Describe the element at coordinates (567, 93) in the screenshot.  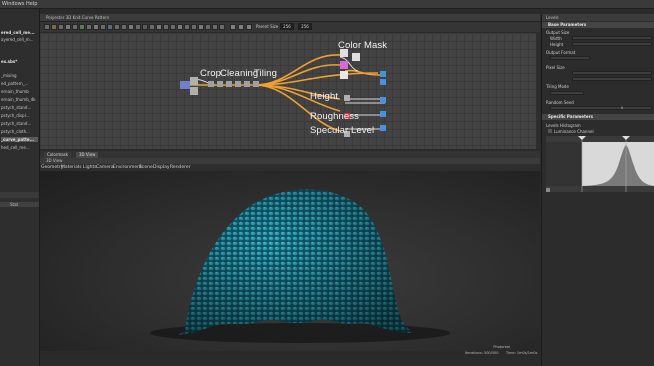
I see `tiling-mode-dropdown` at that location.